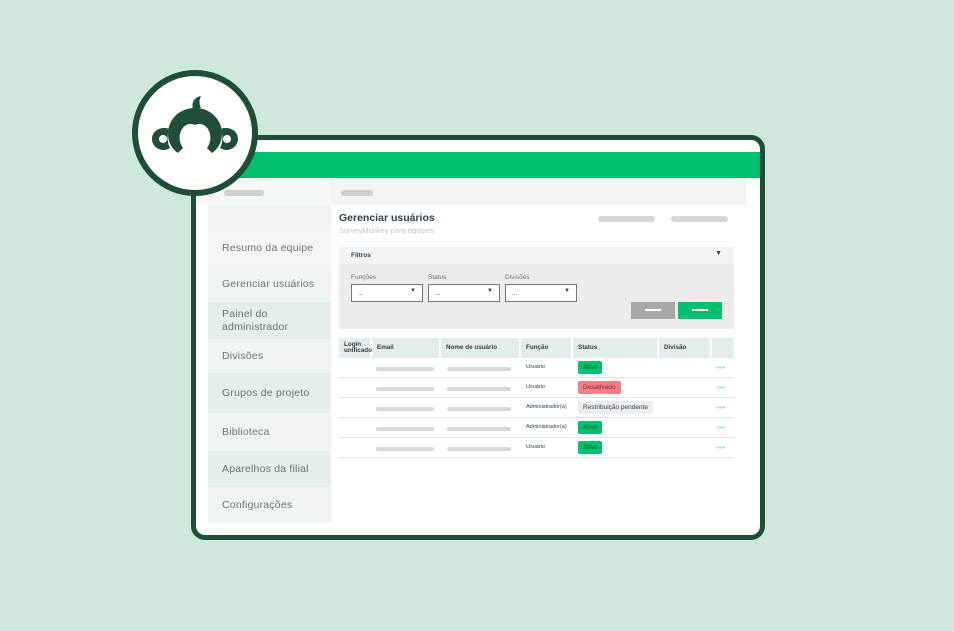 This screenshot has height=631, width=954. I want to click on main-header, so click(538, 191).